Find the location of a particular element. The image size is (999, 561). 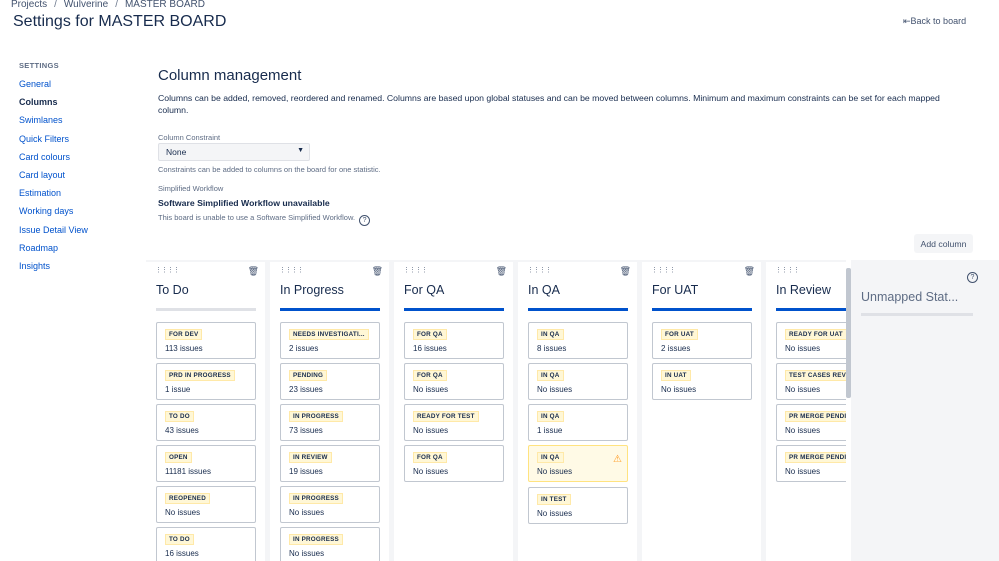

status-lozenge: REOPENED is located at coordinates (187, 498).